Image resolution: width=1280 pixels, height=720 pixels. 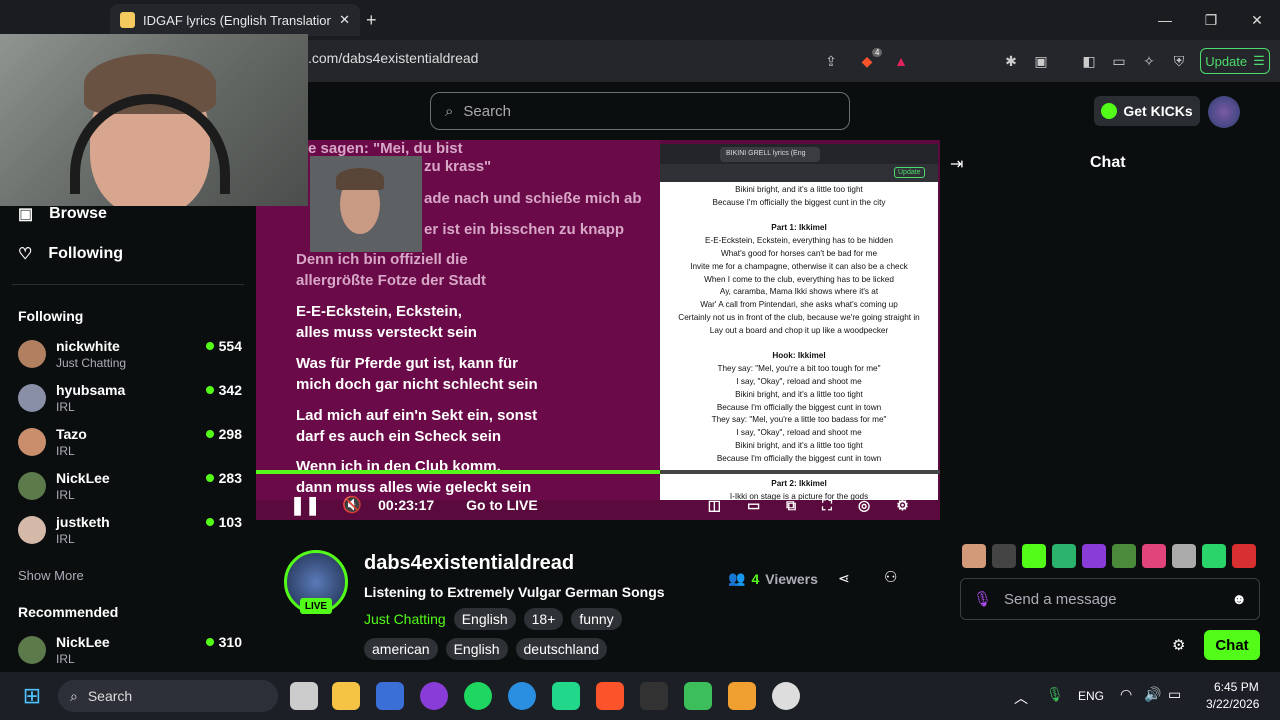 What do you see at coordinates (130, 360) in the screenshot?
I see `following-item-nickwhite: nickwhite Just Chatting 554` at bounding box center [130, 360].